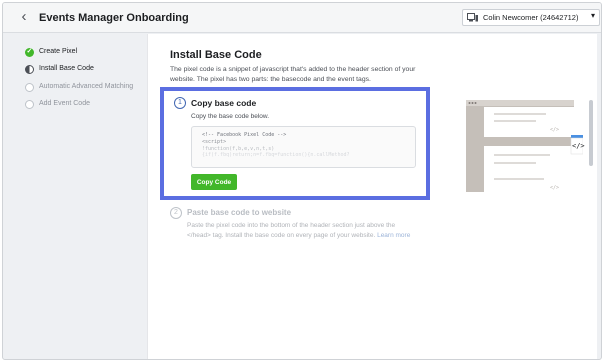 This screenshot has width=604, height=362. What do you see at coordinates (230, 116) in the screenshot?
I see `step-1-subtitle: Copy the base code below.` at bounding box center [230, 116].